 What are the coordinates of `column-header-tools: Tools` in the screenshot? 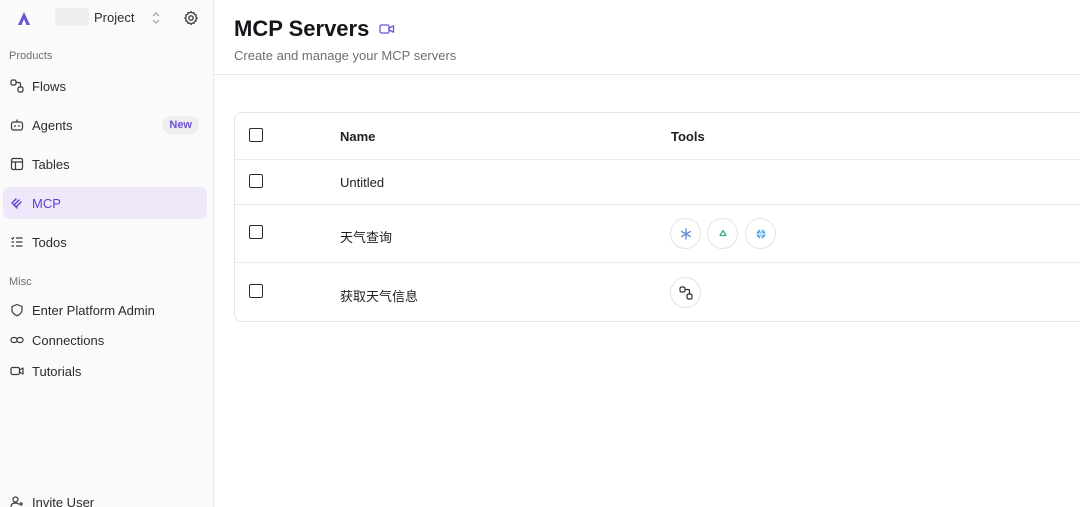 It's located at (688, 136).